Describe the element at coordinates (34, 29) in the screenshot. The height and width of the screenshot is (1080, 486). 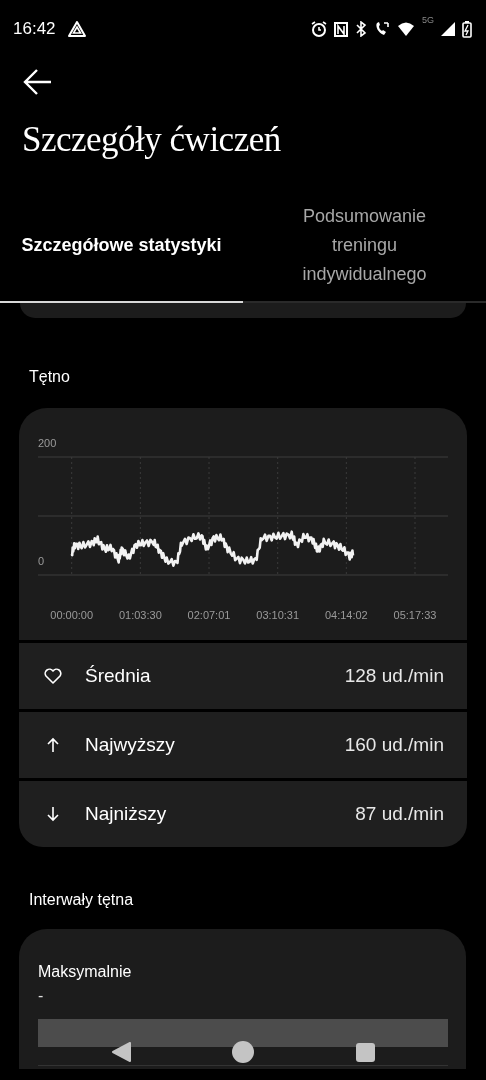
I see `clock-time: 16:42` at that location.